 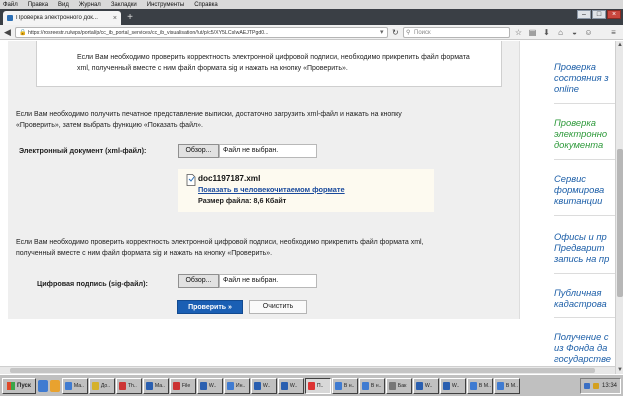 I want to click on task-label: П.., so click(x=320, y=385).